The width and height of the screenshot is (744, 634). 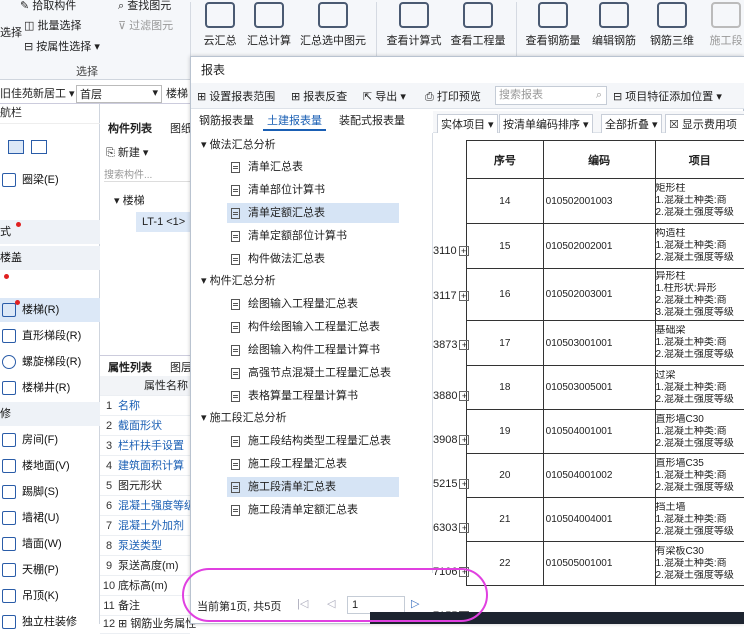 What do you see at coordinates (605, 476) in the screenshot?
I see `table-row: 20 010504001002 直形墙C351.混凝土种类:商2.混凝土强度等级` at bounding box center [605, 476].